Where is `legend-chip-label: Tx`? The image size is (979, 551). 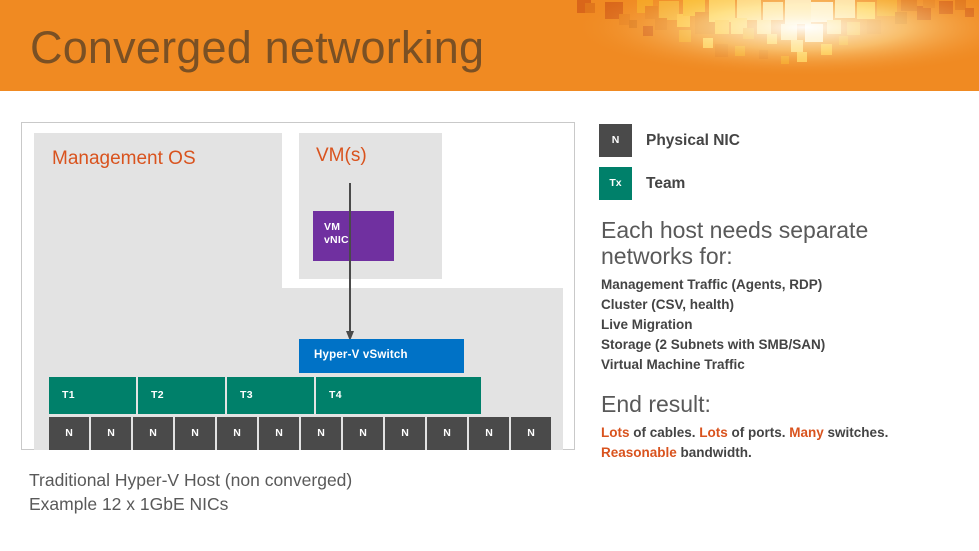
legend-chip-label: Tx is located at coordinates (615, 183).